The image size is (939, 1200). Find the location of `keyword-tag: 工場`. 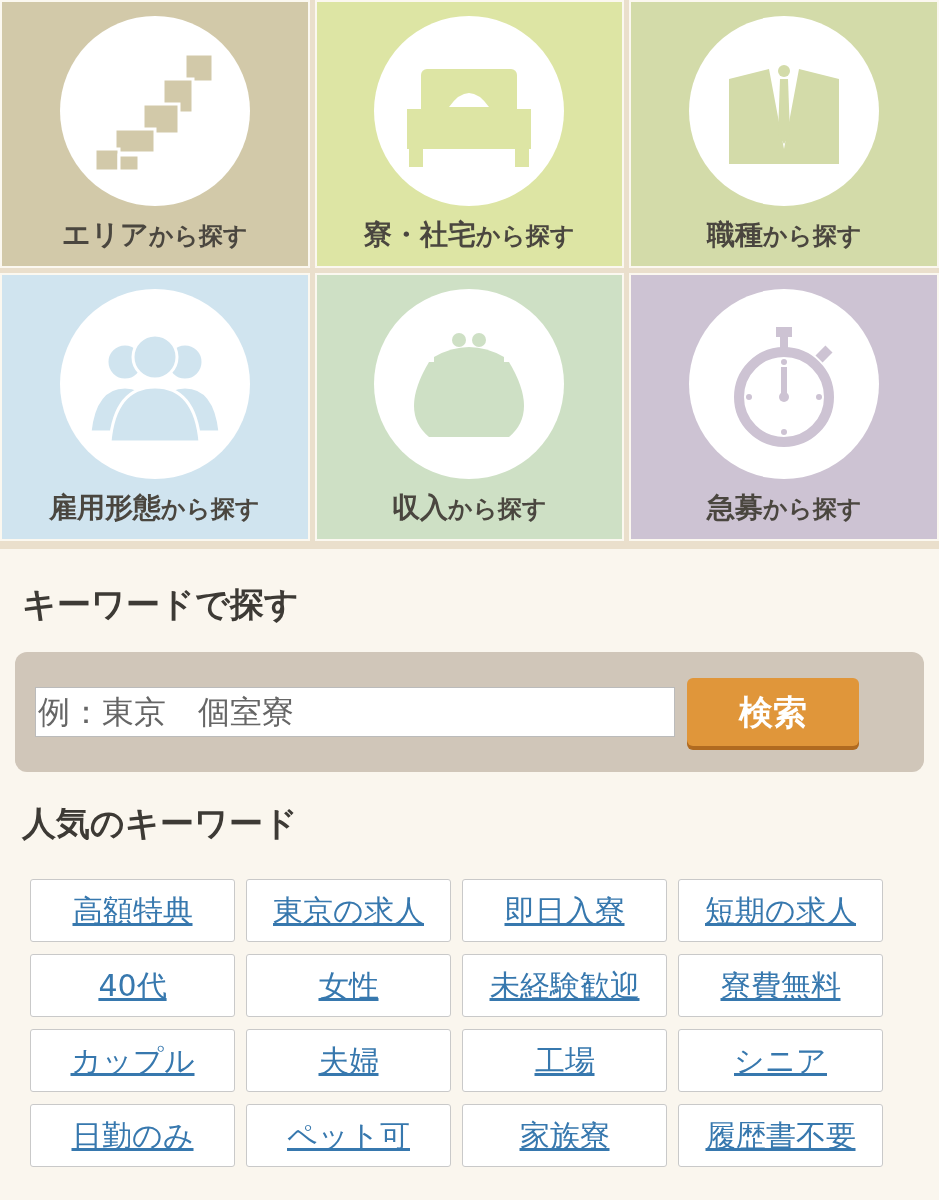

keyword-tag: 工場 is located at coordinates (564, 1060).